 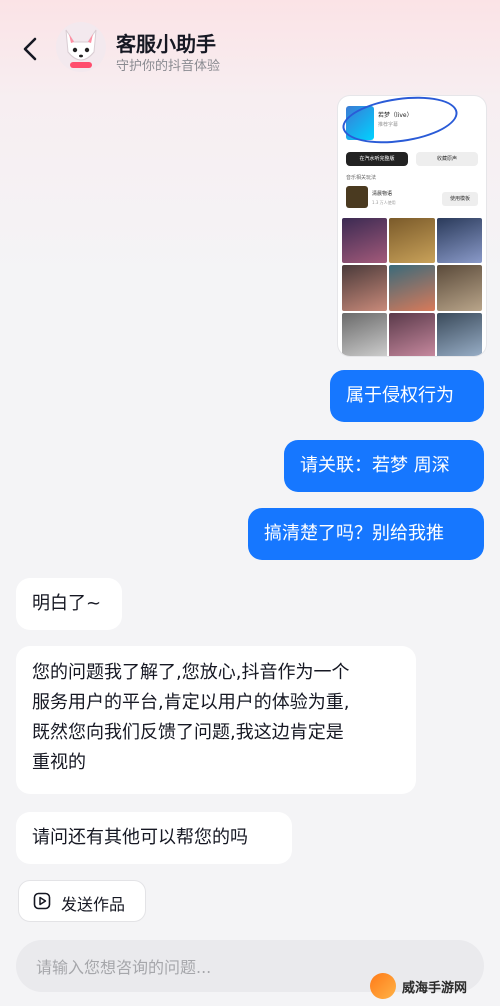 What do you see at coordinates (59, 762) in the screenshot?
I see `message-text-line: 重视的` at bounding box center [59, 762].